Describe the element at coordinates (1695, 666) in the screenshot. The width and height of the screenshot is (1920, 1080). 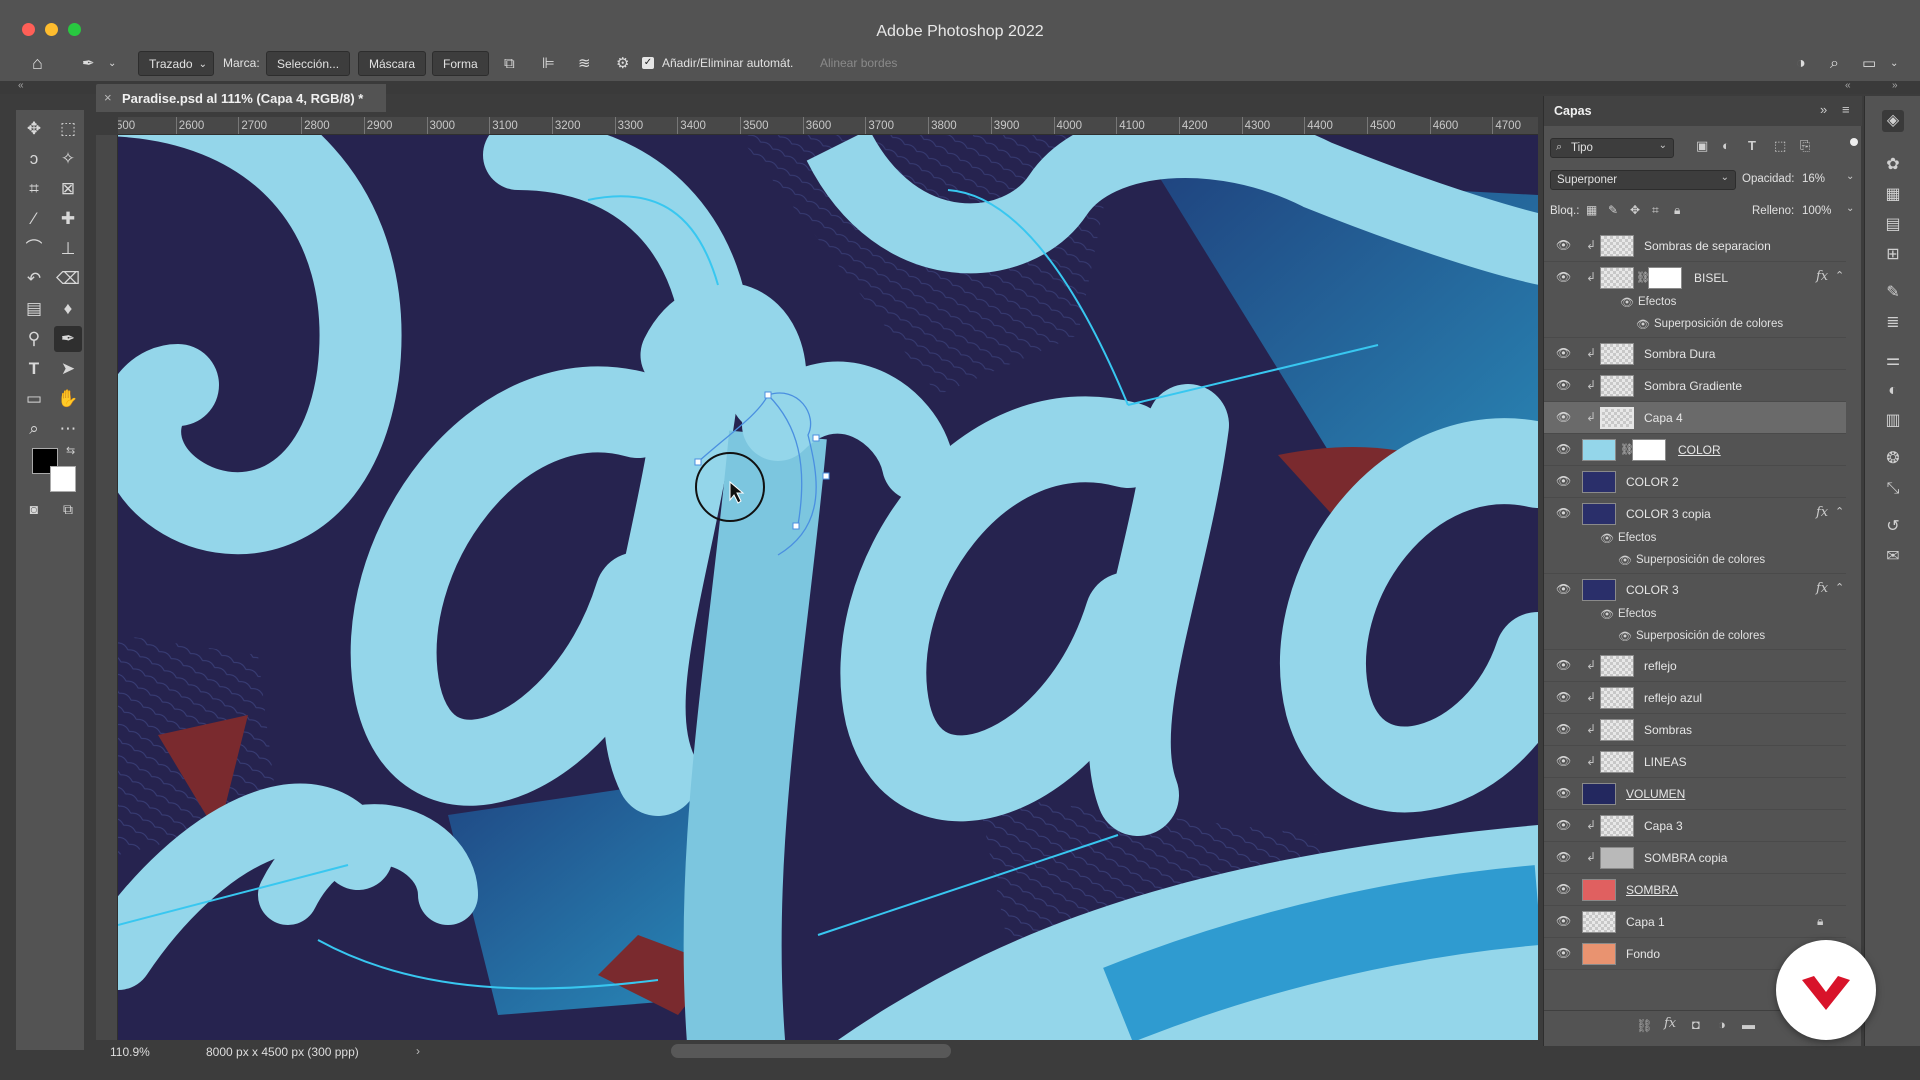
I see `layer-row: 👁︎ ↲ reflejo` at that location.